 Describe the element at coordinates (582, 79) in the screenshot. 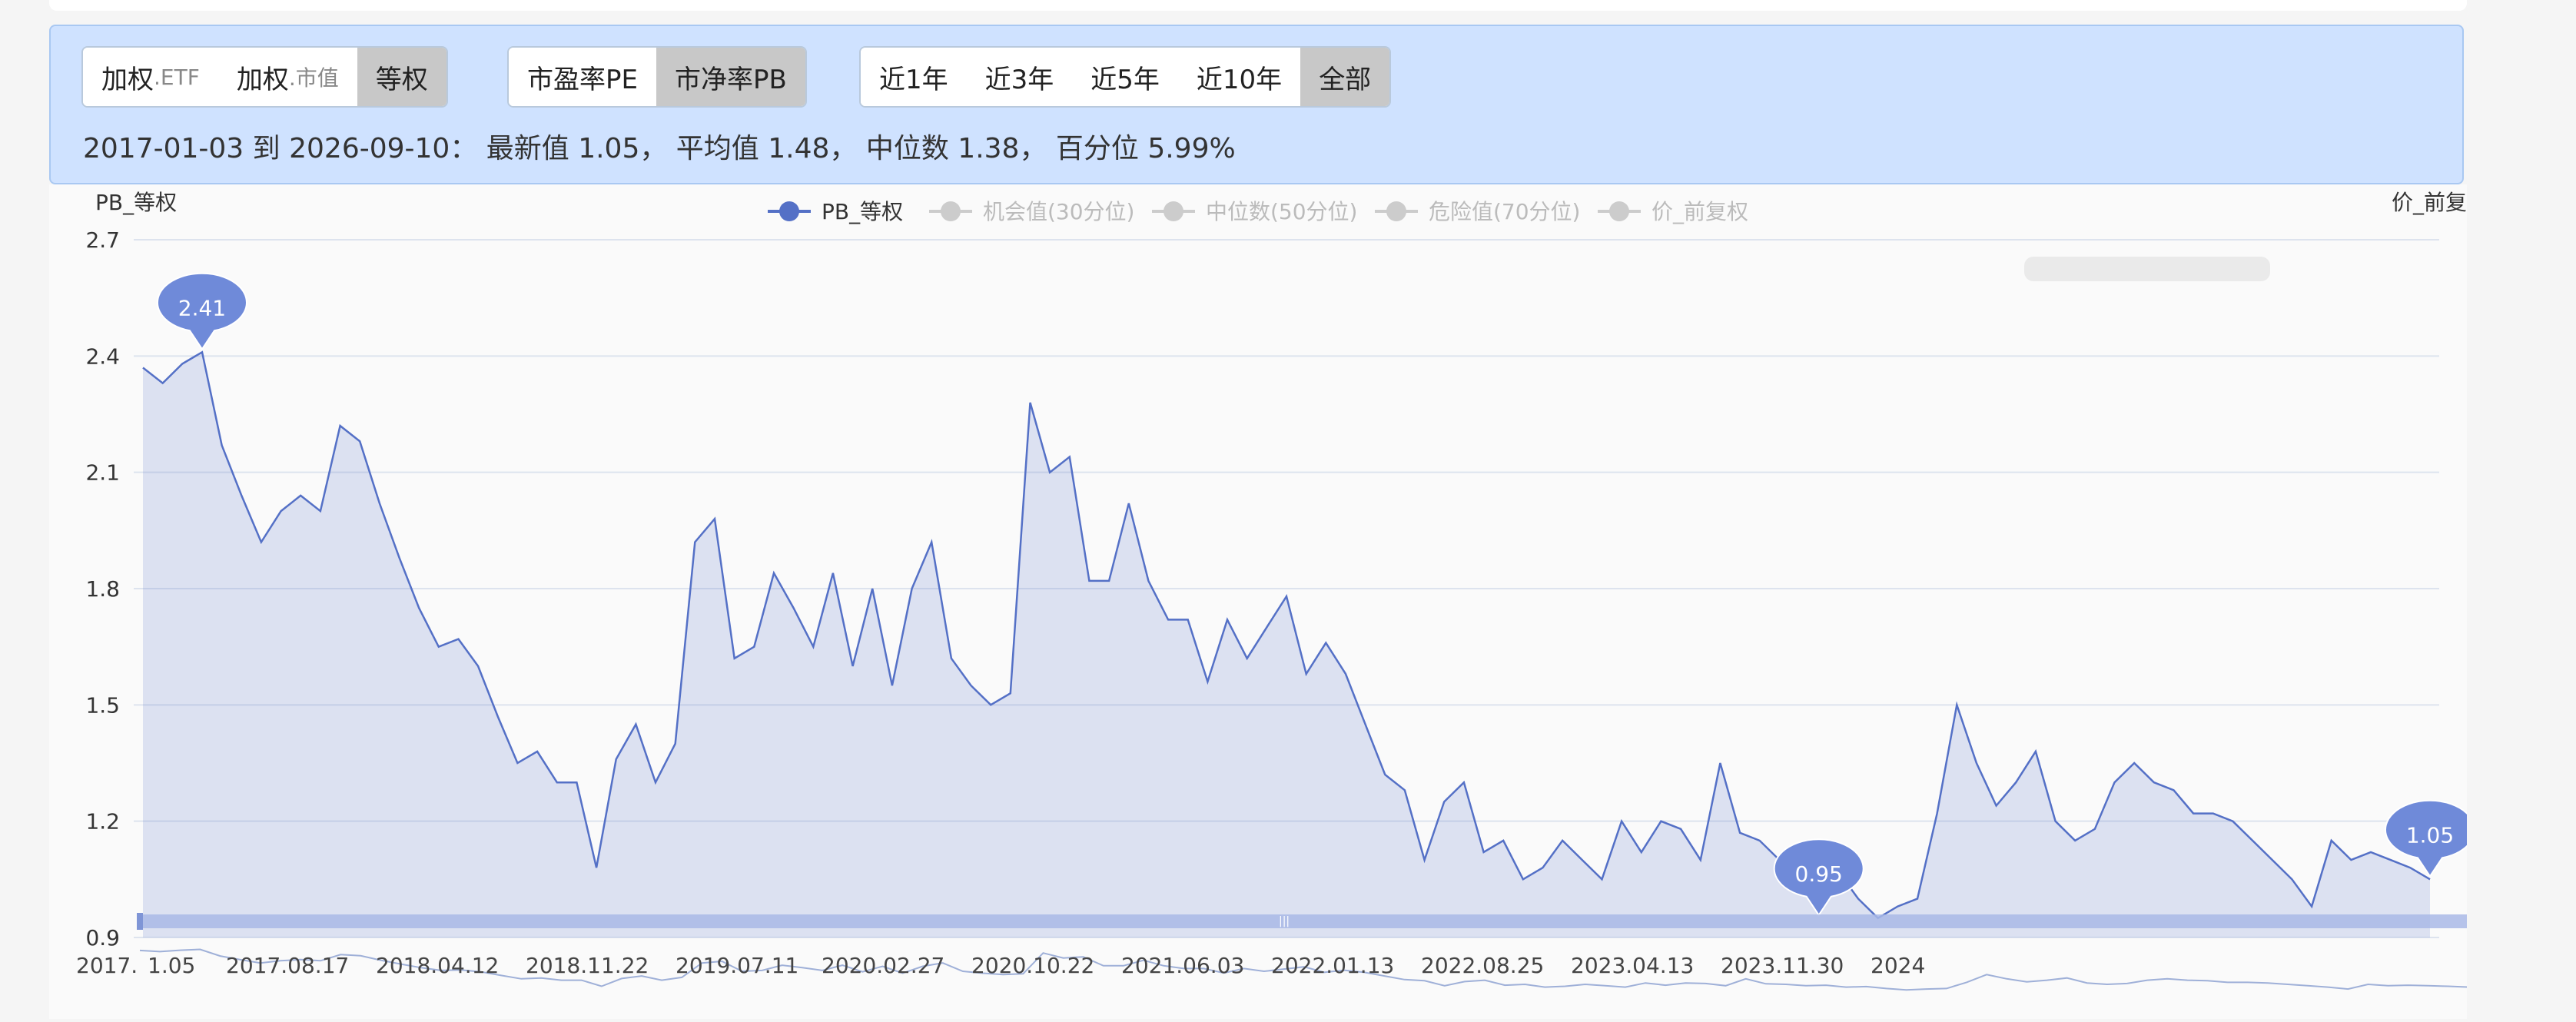

I see `pe-label: 市盈率PE` at that location.